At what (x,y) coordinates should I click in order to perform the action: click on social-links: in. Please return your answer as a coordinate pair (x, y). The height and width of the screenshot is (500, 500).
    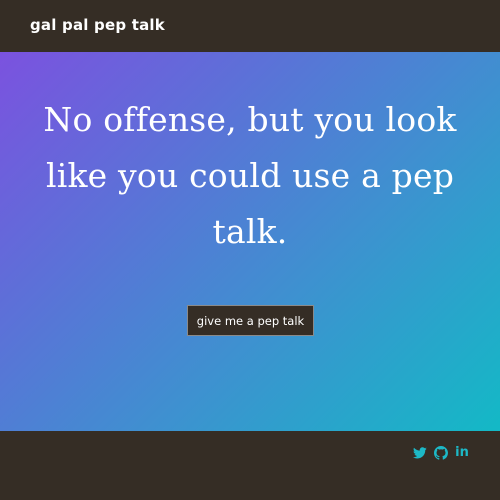
    Looking at the image, I should click on (441, 453).